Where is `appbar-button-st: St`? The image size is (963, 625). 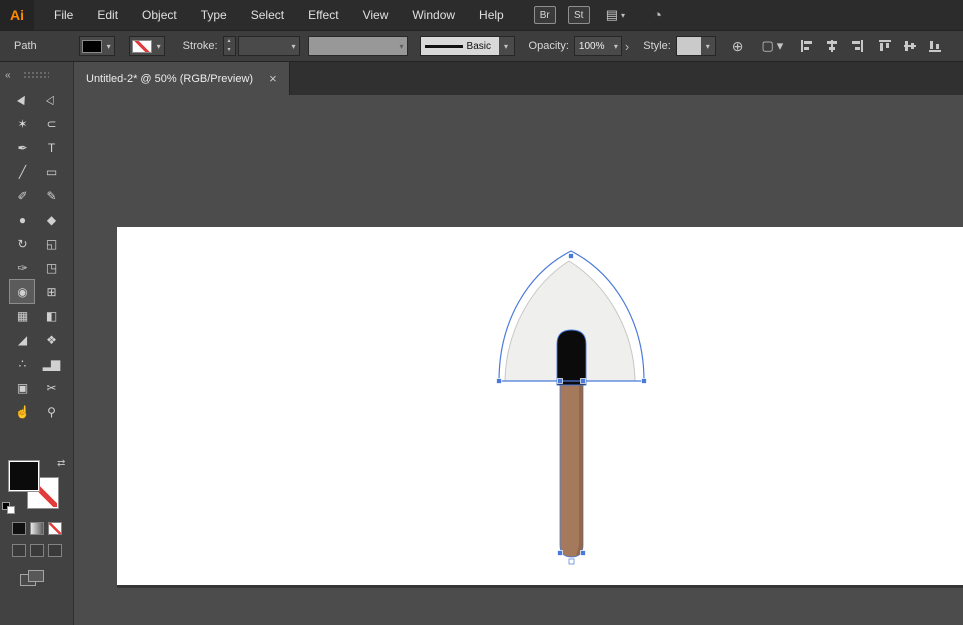
appbar-button-st: St is located at coordinates (578, 15).